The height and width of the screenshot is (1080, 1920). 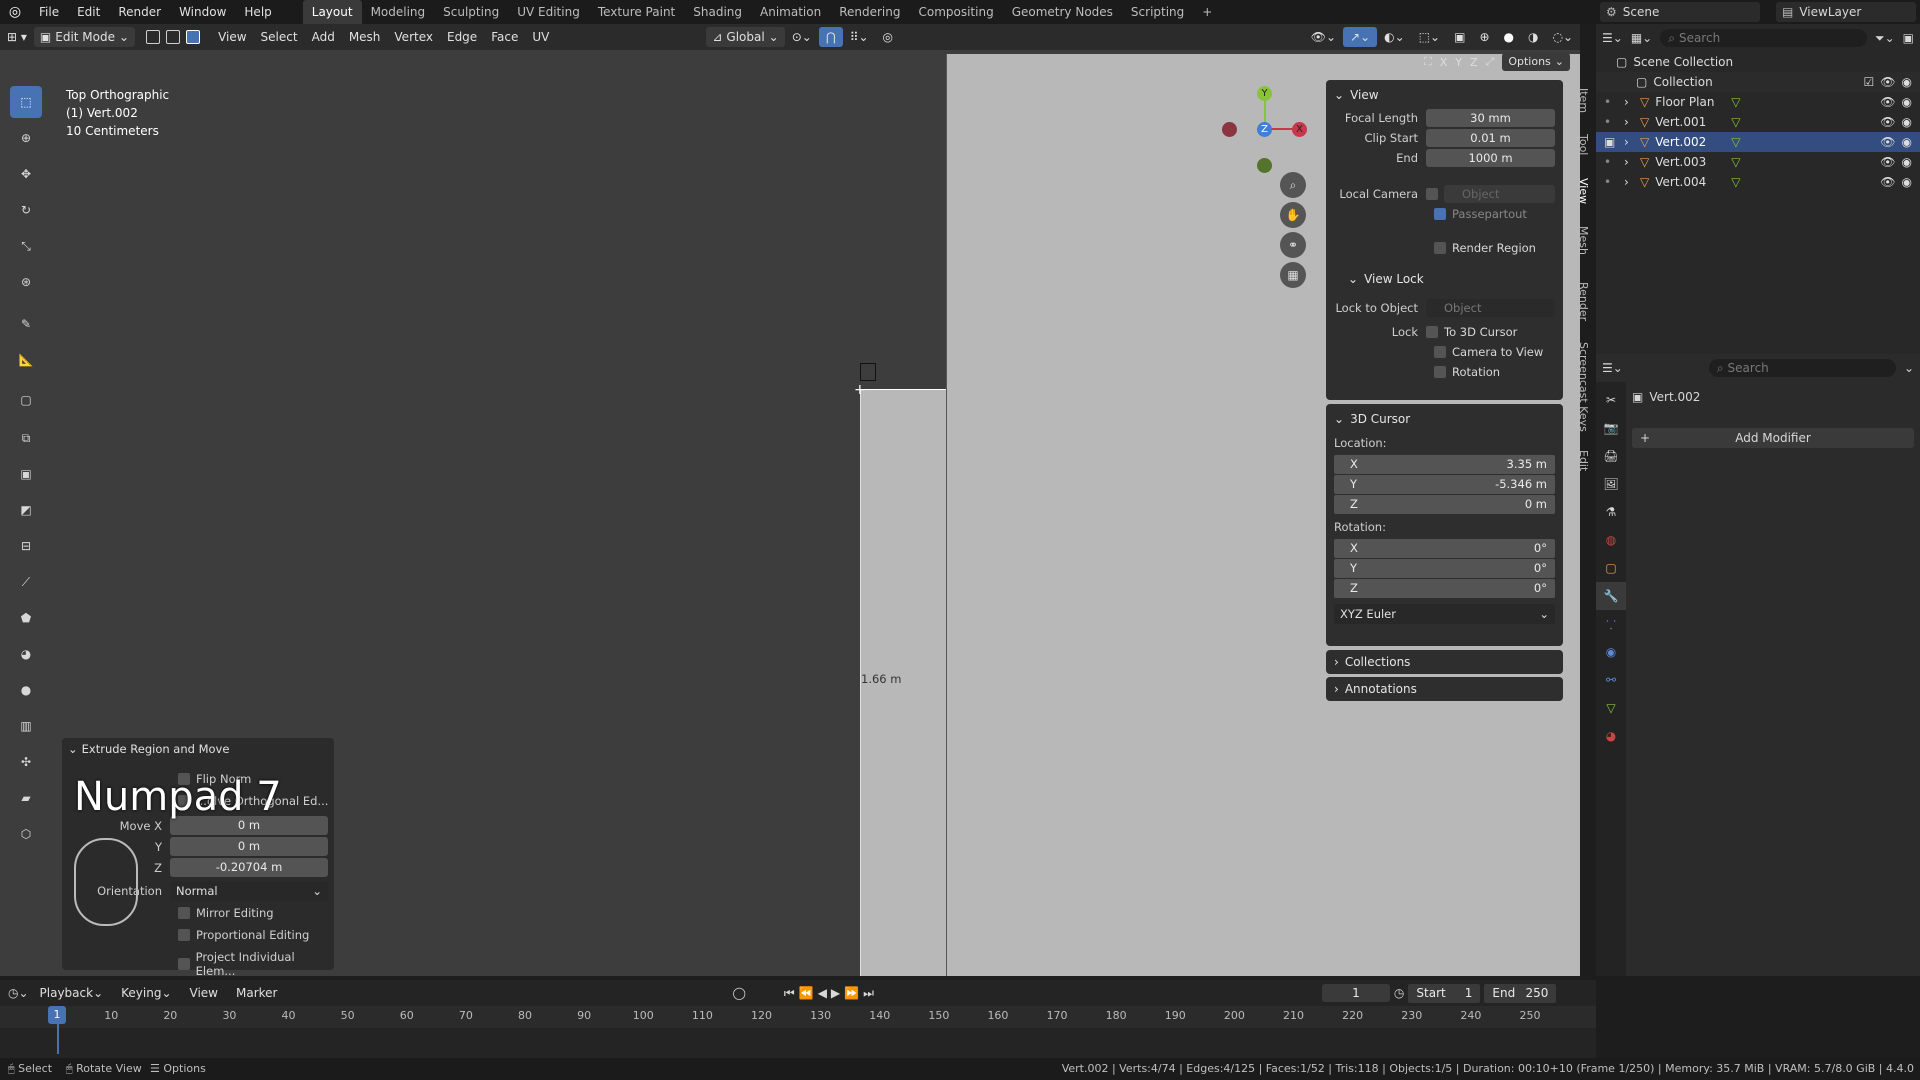 I want to click on extrude-tool: ⧉, so click(x=26, y=438).